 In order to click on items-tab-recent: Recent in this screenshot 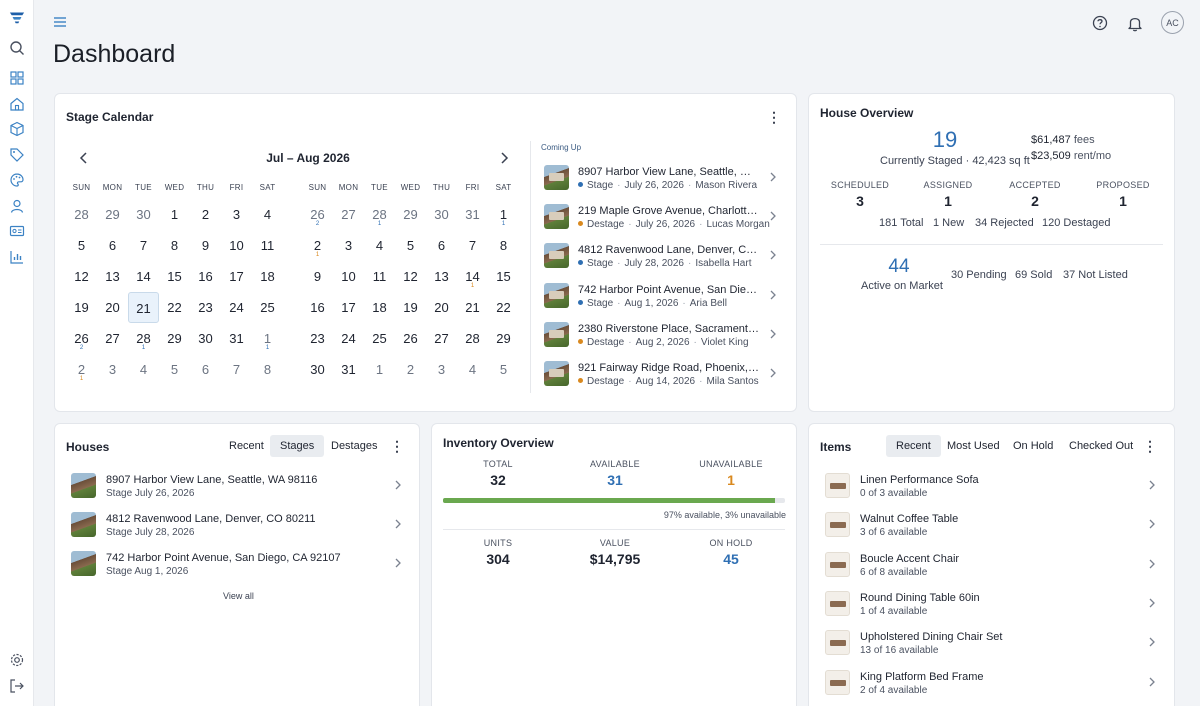, I will do `click(913, 446)`.